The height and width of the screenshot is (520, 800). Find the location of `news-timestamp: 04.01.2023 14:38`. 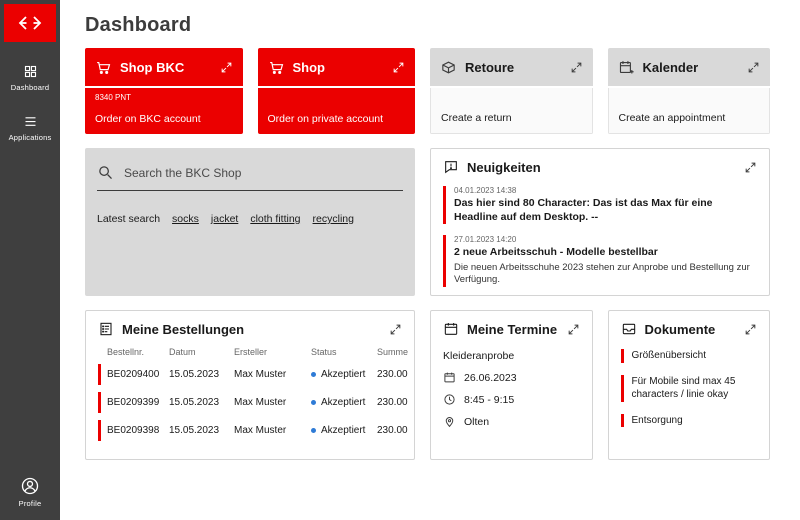

news-timestamp: 04.01.2023 14:38 is located at coordinates (485, 190).